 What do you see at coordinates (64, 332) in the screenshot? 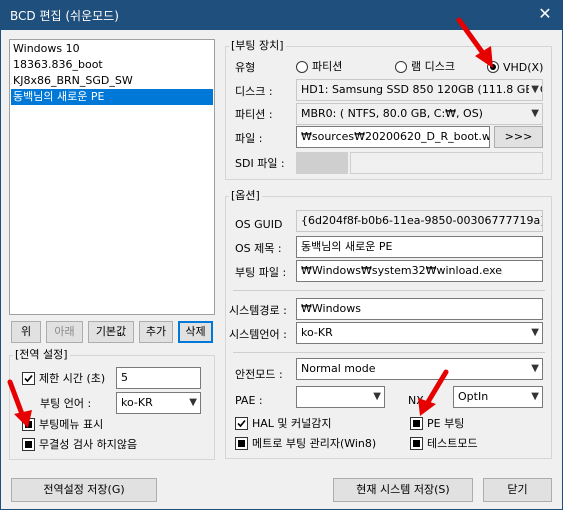
I see `move-down-button: 아래` at bounding box center [64, 332].